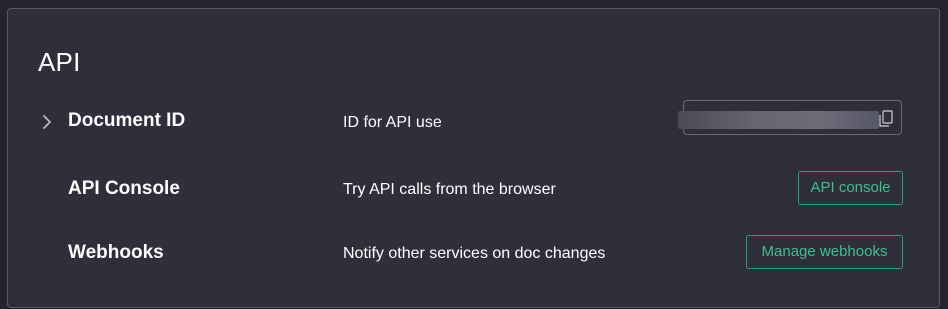 The height and width of the screenshot is (309, 948). What do you see at coordinates (59, 62) in the screenshot?
I see `section-title: API` at bounding box center [59, 62].